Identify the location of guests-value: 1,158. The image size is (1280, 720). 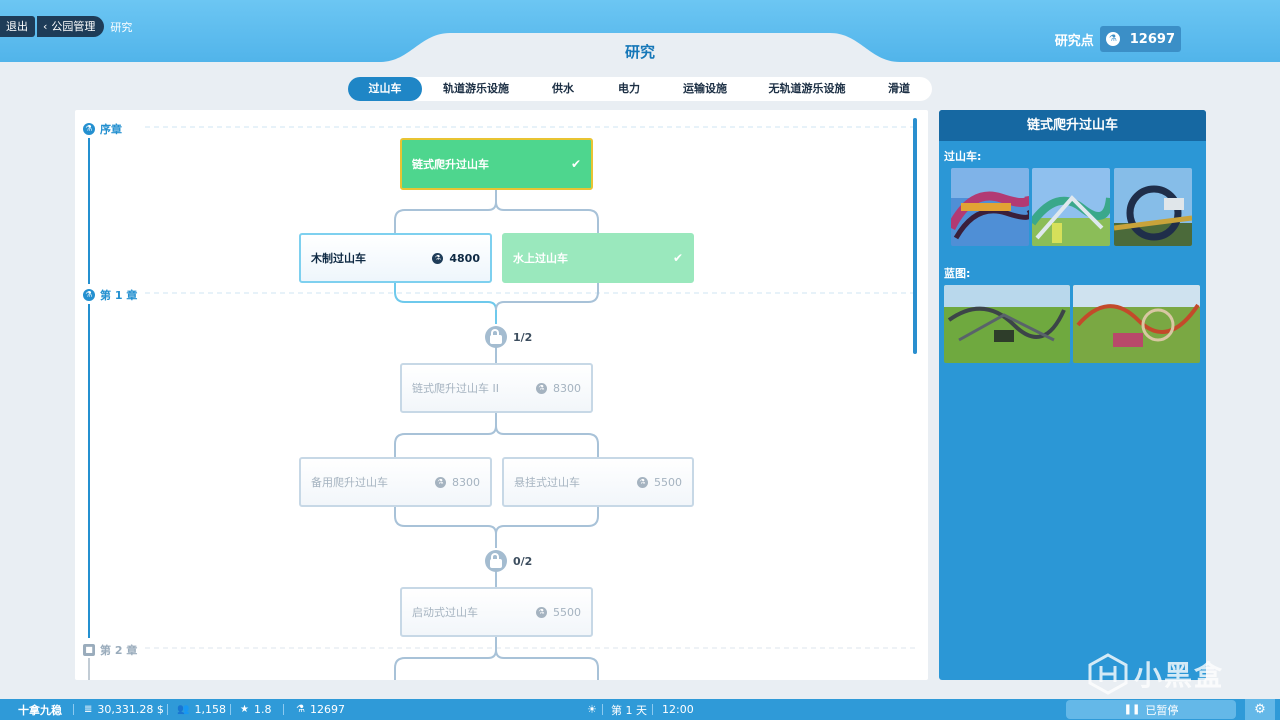
(210, 709).